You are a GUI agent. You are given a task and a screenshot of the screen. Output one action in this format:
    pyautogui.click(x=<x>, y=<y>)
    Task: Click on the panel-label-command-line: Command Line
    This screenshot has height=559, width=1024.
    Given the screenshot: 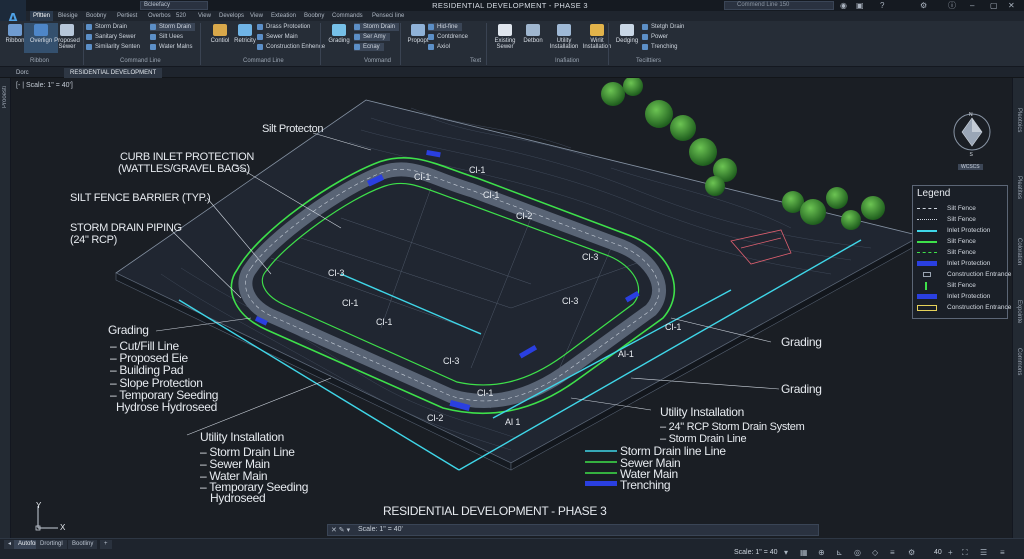 What is the action you would take?
    pyautogui.click(x=140, y=61)
    